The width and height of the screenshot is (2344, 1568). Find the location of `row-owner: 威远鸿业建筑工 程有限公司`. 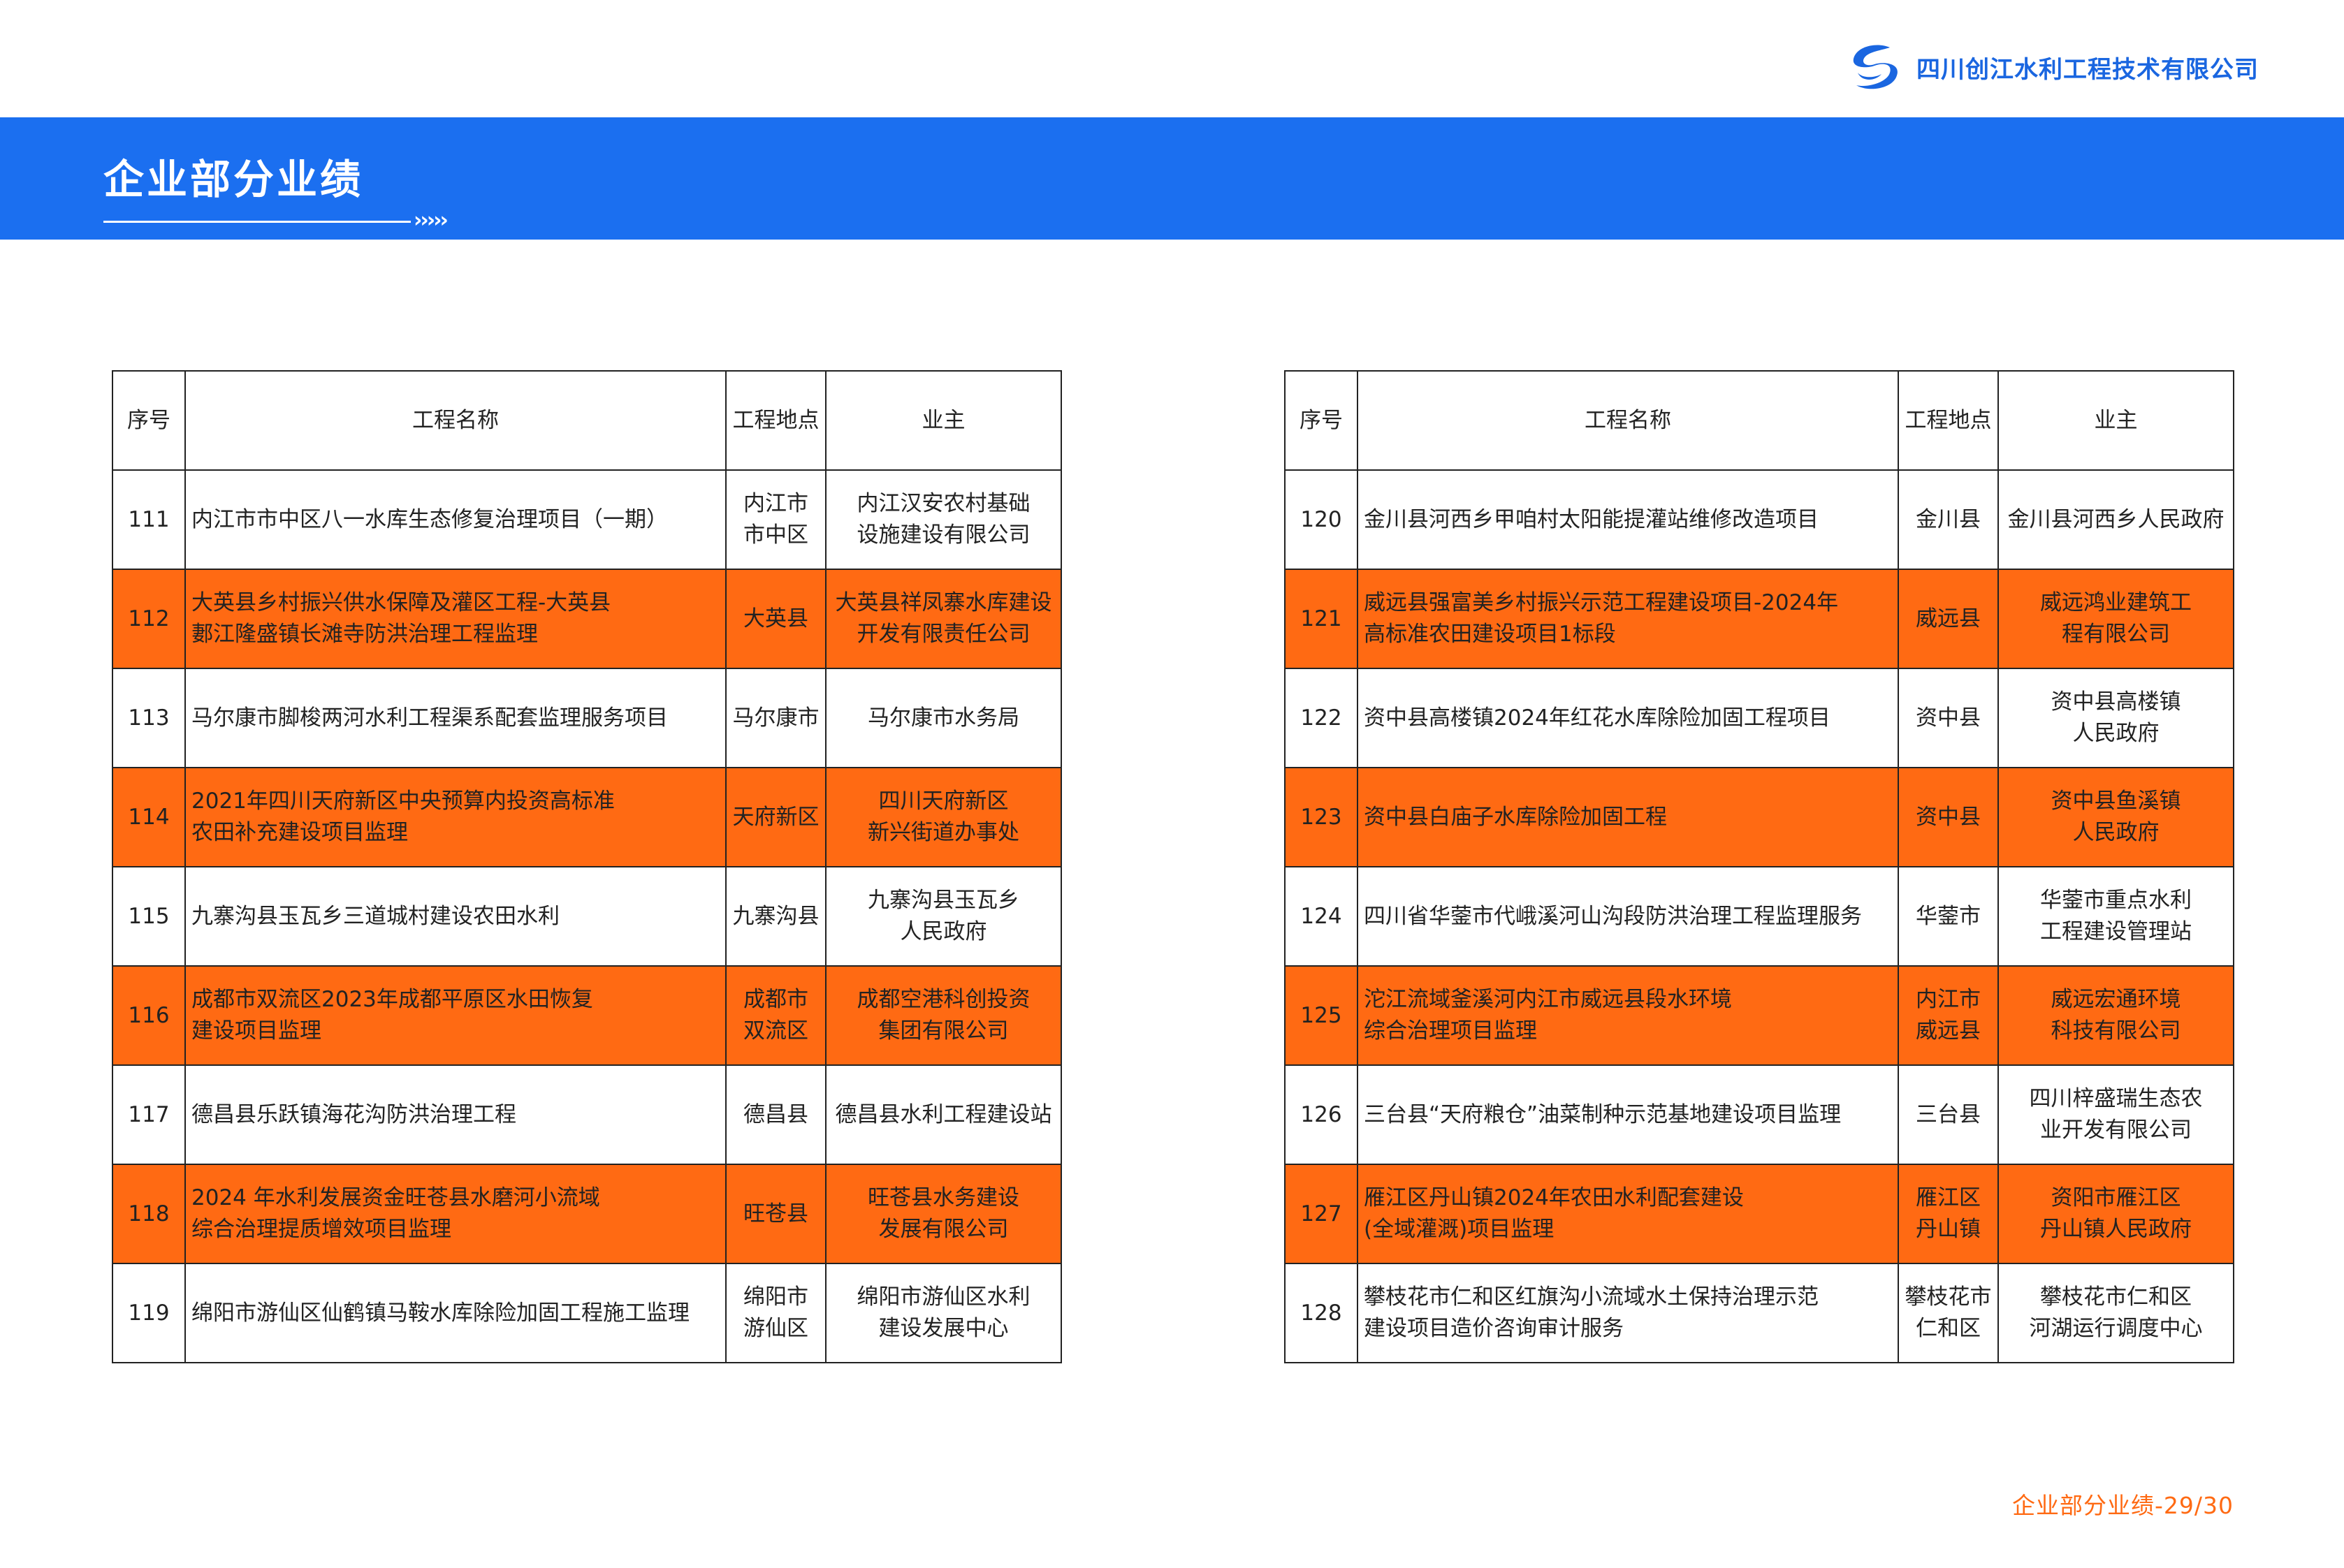

row-owner: 威远鸿业建筑工 程有限公司 is located at coordinates (2115, 619).